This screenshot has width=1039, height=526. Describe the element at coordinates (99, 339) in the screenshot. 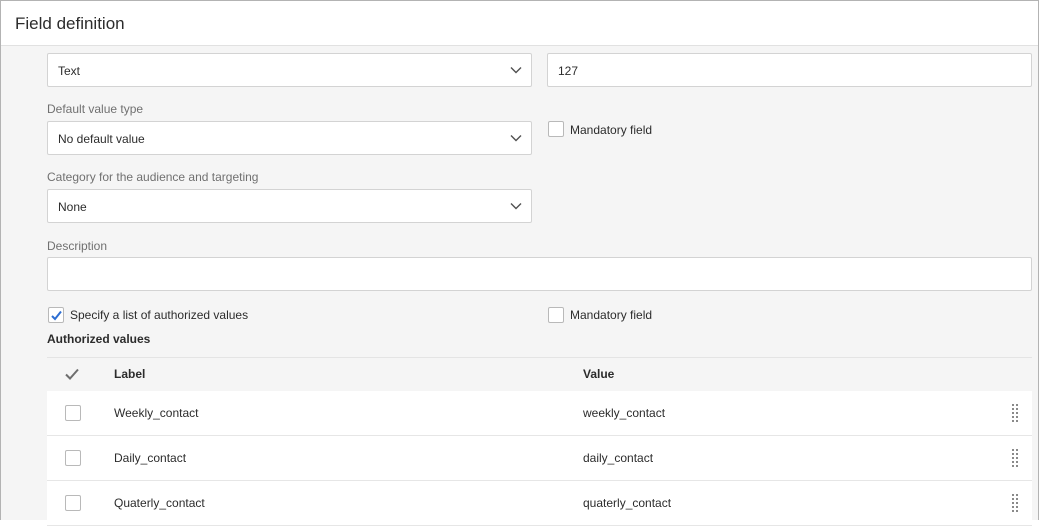

I see `authorized-values-title: Authorized values` at that location.